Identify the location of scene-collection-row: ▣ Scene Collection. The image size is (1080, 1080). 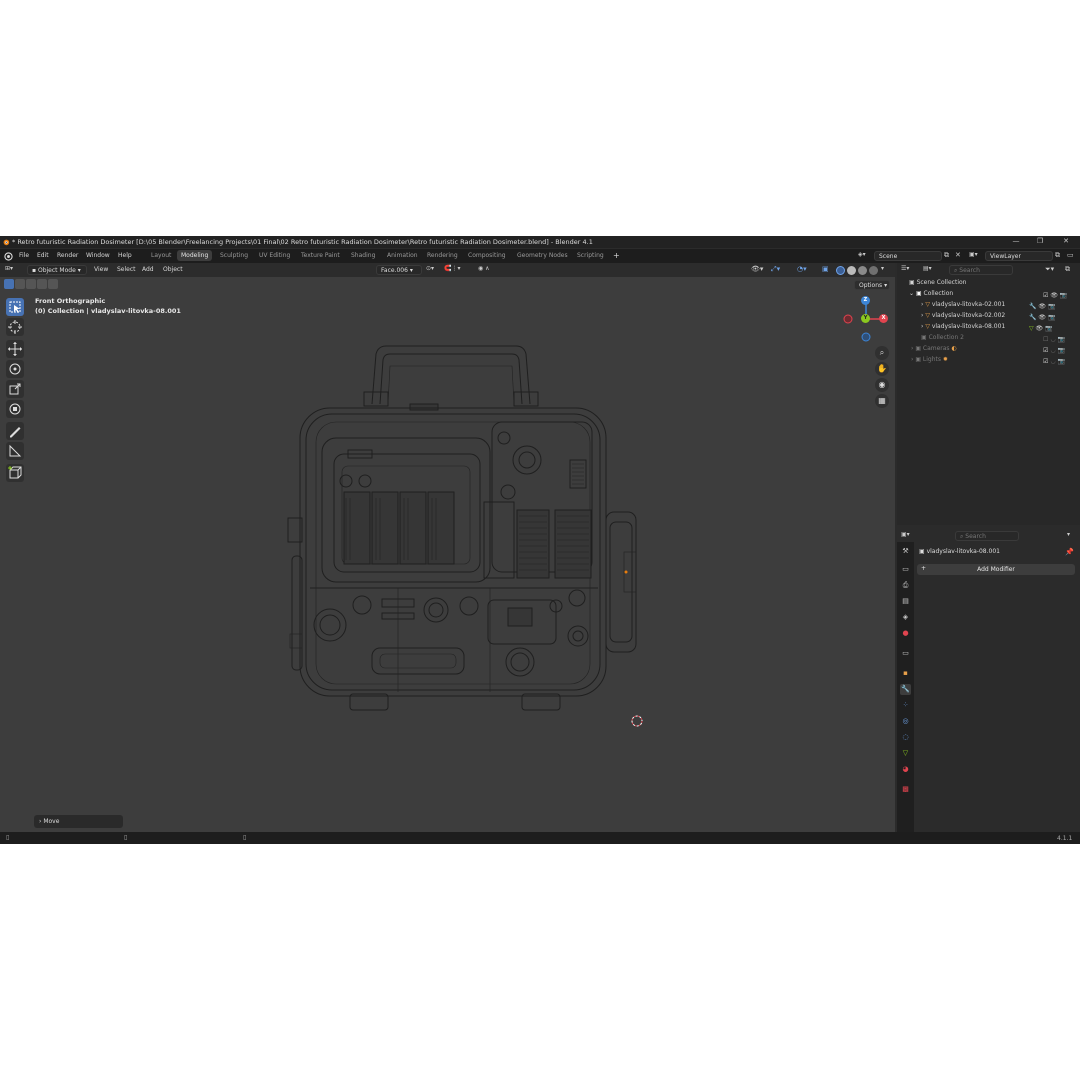
(994, 284).